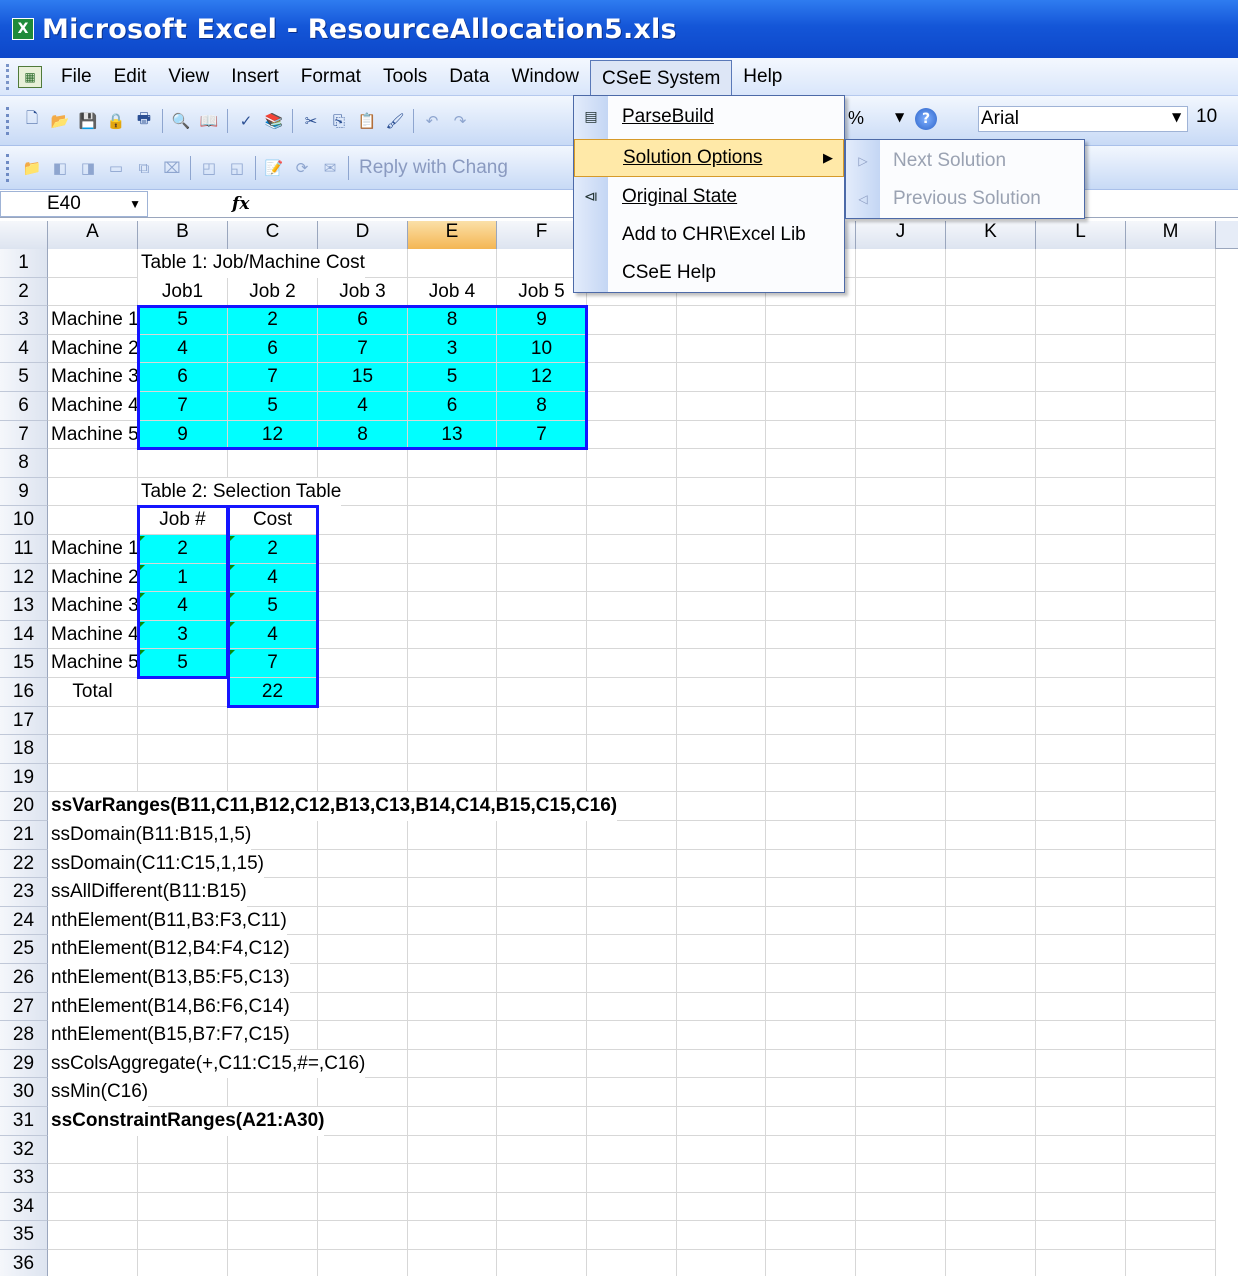 The width and height of the screenshot is (1238, 1276). What do you see at coordinates (901, 1035) in the screenshot?
I see `cell-j28` at bounding box center [901, 1035].